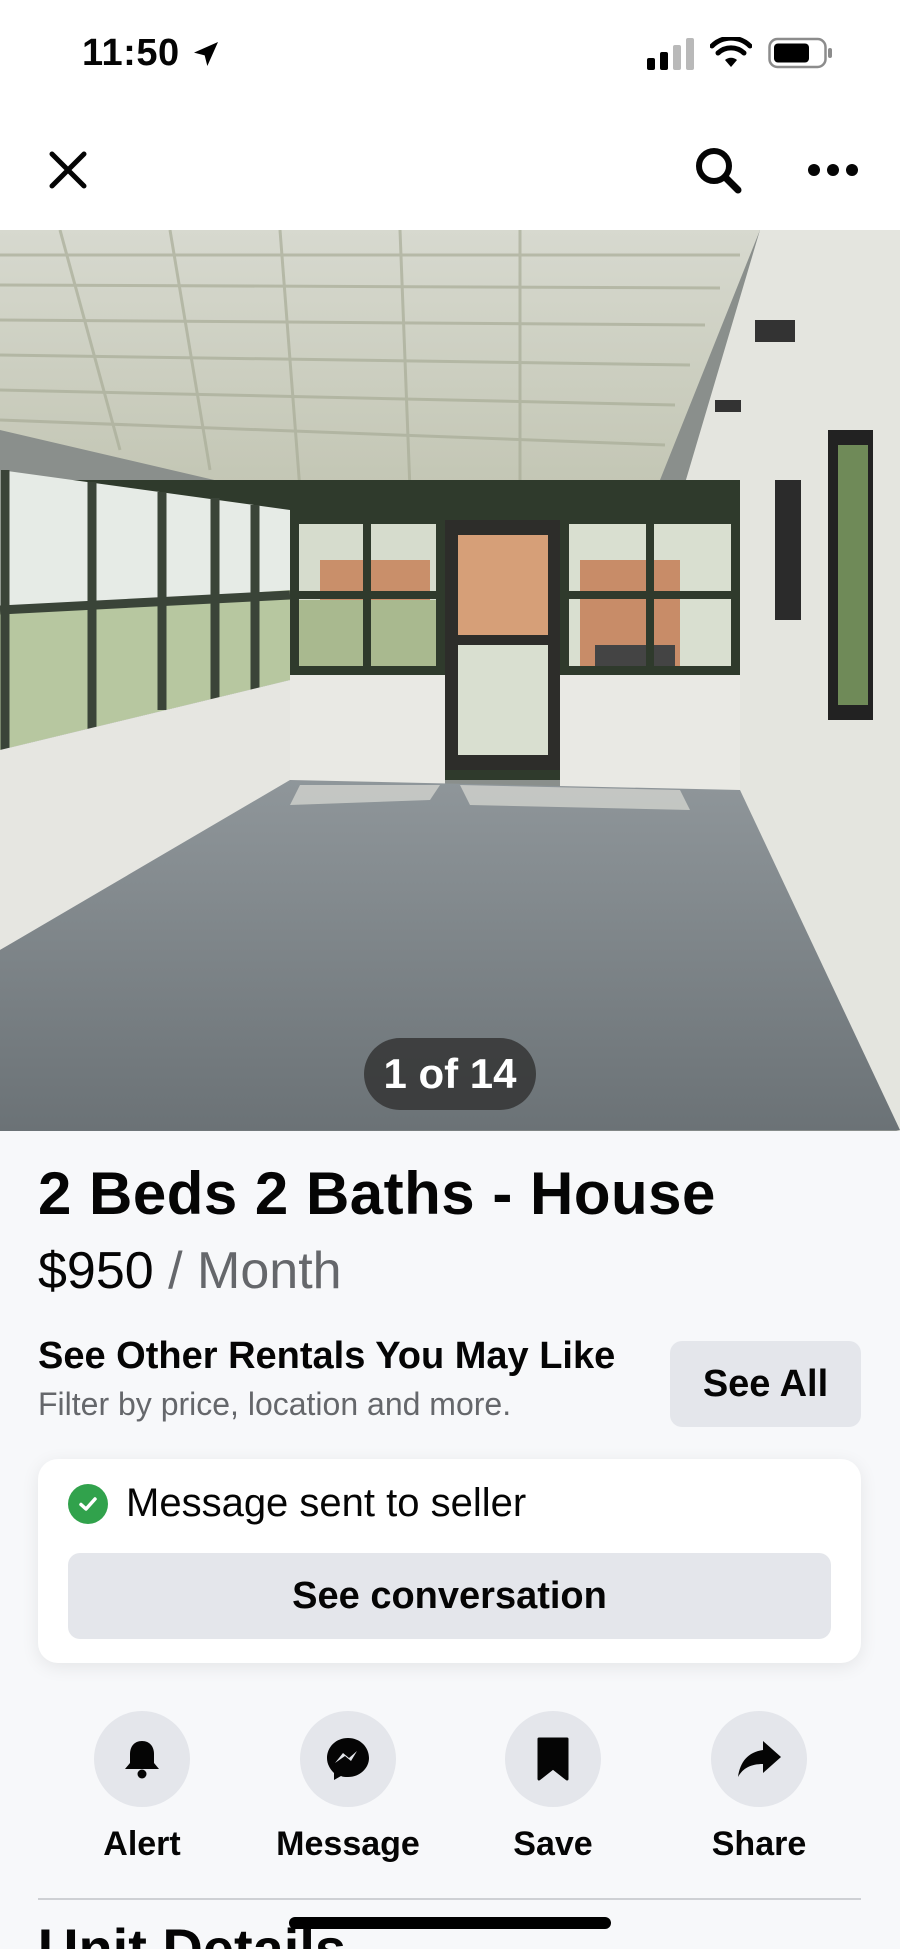  I want to click on other-rentals-subtext: Filter by price, location and more., so click(275, 1404).